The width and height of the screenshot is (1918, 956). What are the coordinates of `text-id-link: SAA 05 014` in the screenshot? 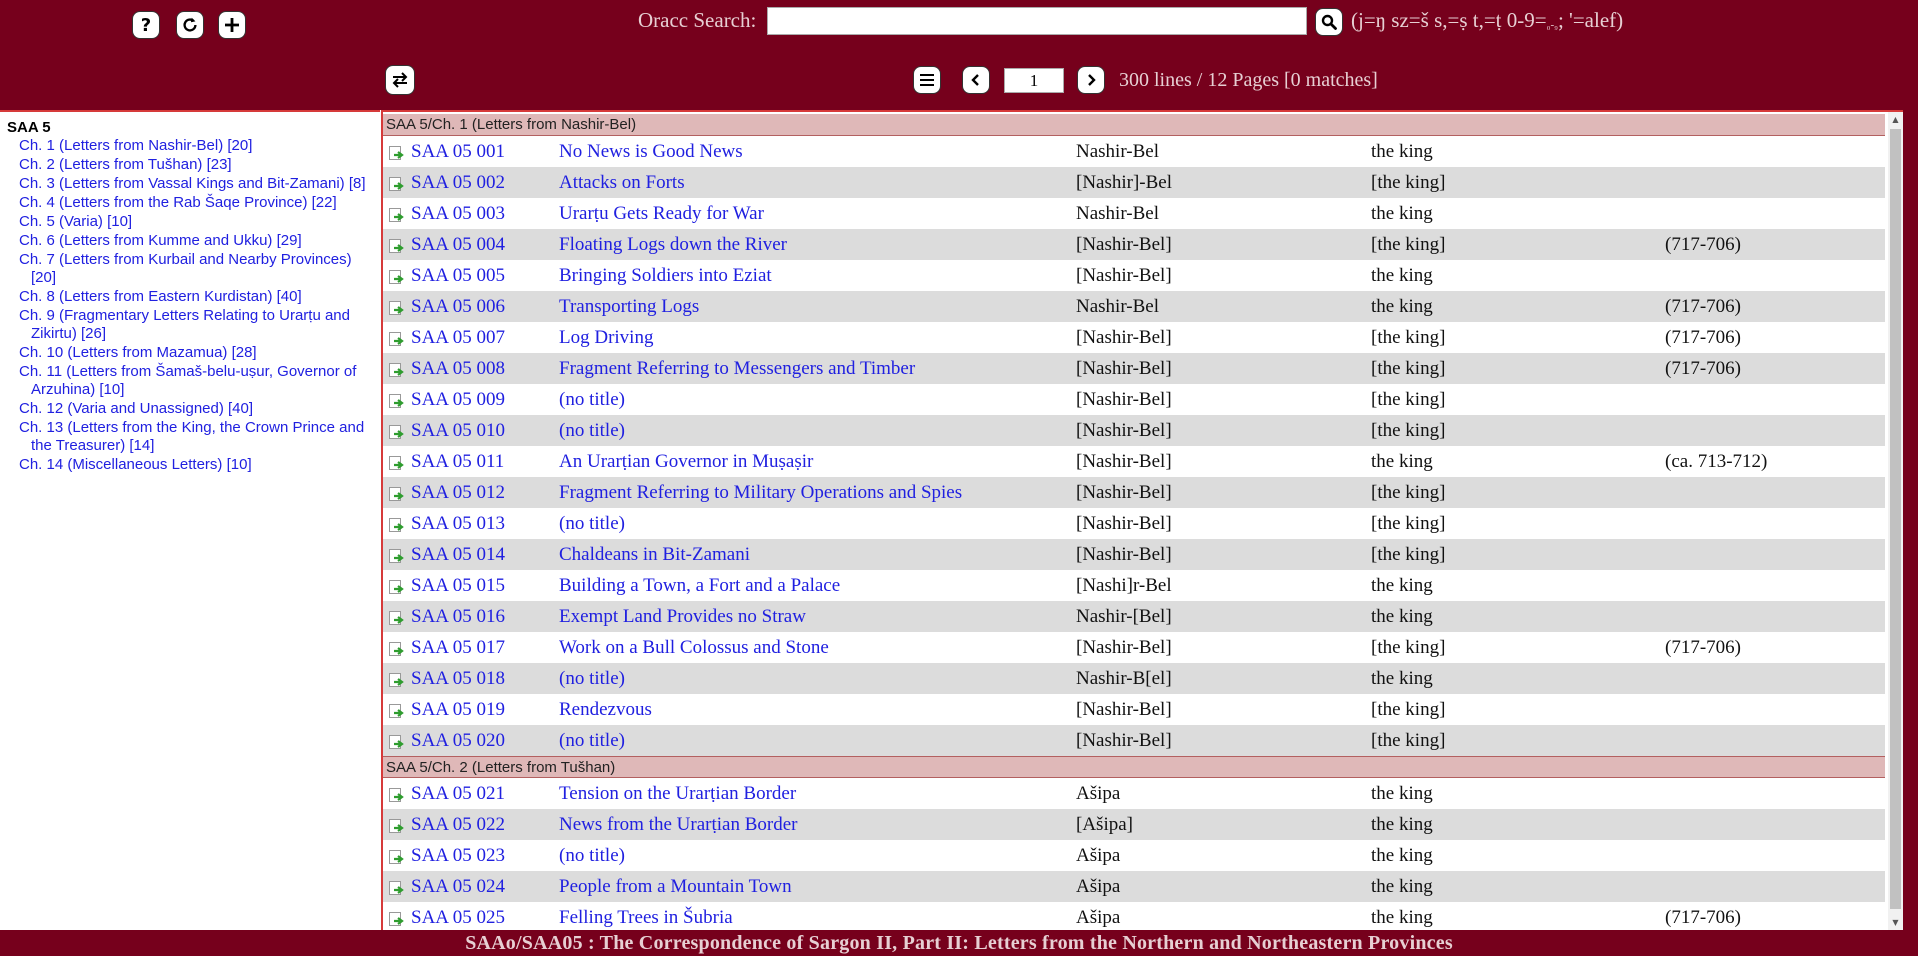 It's located at (458, 555).